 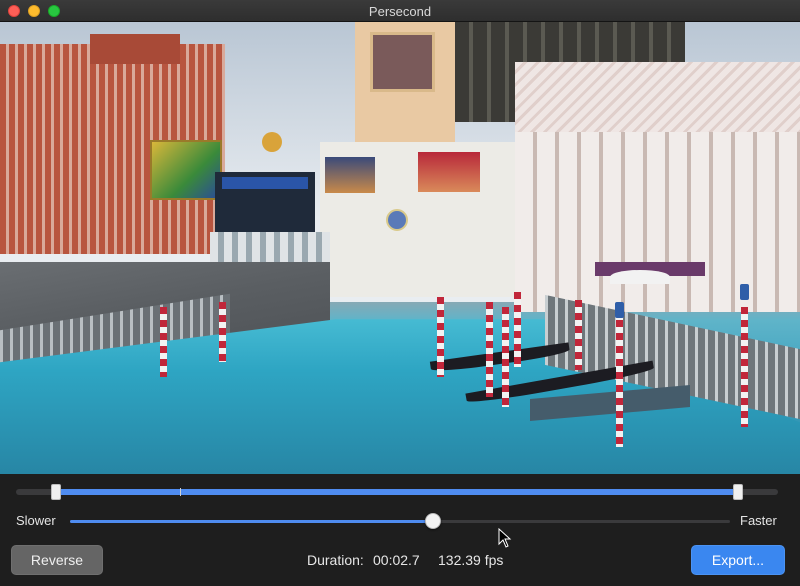 What do you see at coordinates (57, 560) in the screenshot?
I see `reverse-button: Reverse` at bounding box center [57, 560].